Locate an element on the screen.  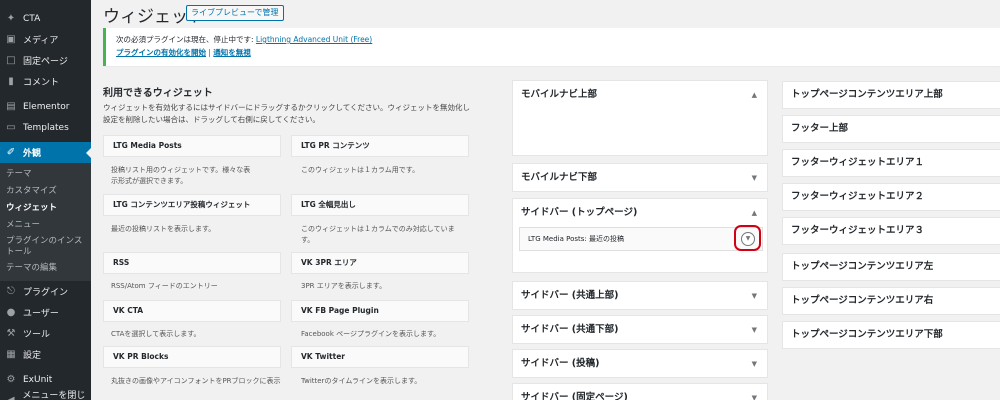
placed-widget-title: LTG Media Posts: 最近の投稿 is located at coordinates (576, 239).